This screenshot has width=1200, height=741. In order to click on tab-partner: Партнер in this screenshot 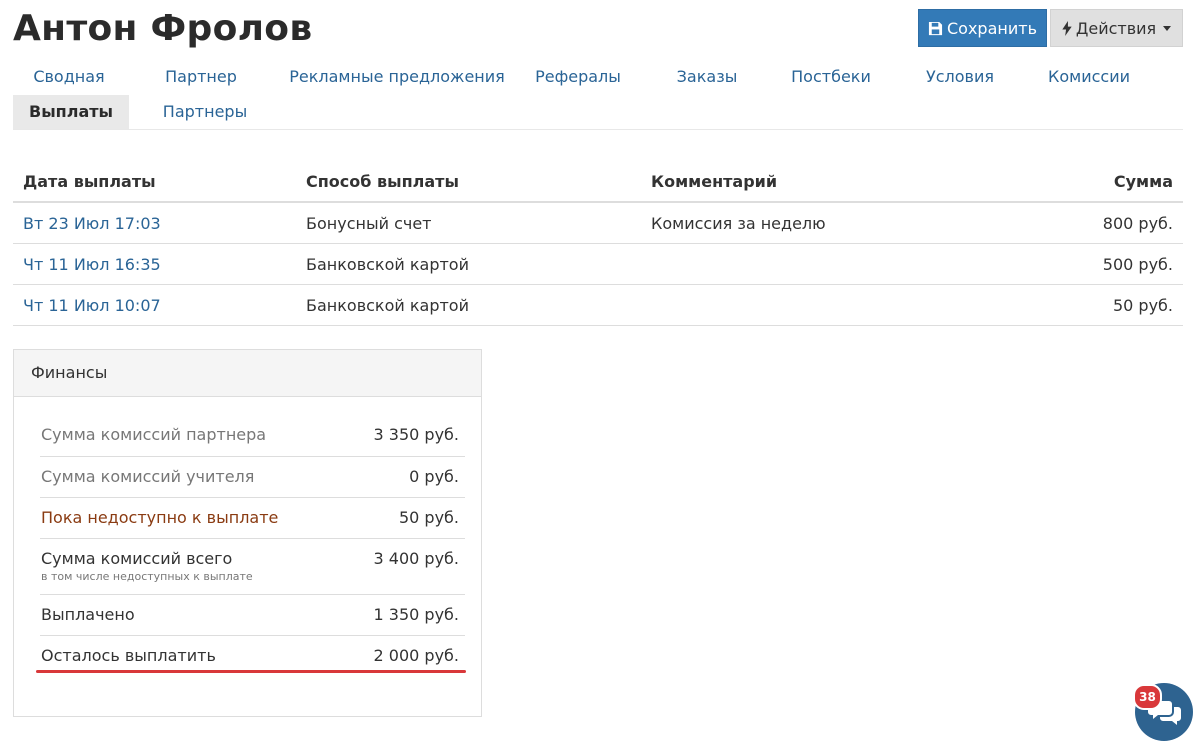, I will do `click(201, 77)`.